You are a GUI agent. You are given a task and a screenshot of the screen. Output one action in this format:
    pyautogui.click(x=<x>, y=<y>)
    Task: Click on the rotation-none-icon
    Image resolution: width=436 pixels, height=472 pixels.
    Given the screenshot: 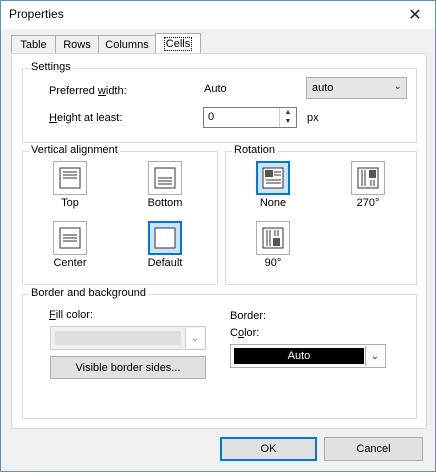 What is the action you would take?
    pyautogui.click(x=273, y=178)
    